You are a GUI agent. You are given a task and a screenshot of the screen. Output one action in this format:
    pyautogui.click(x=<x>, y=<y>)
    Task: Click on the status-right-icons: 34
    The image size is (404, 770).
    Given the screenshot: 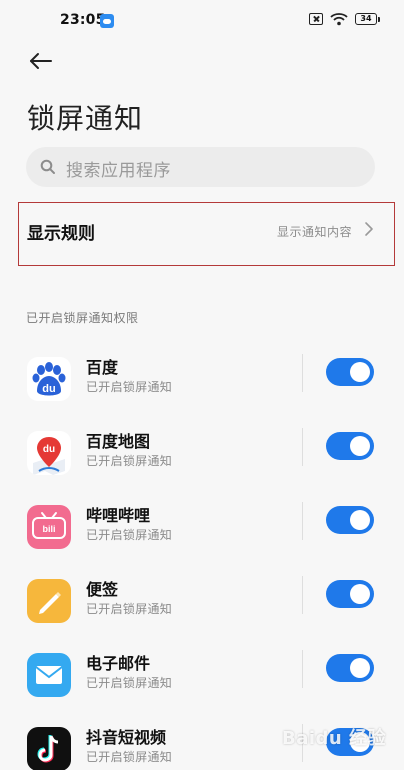 What is the action you would take?
    pyautogui.click(x=344, y=19)
    